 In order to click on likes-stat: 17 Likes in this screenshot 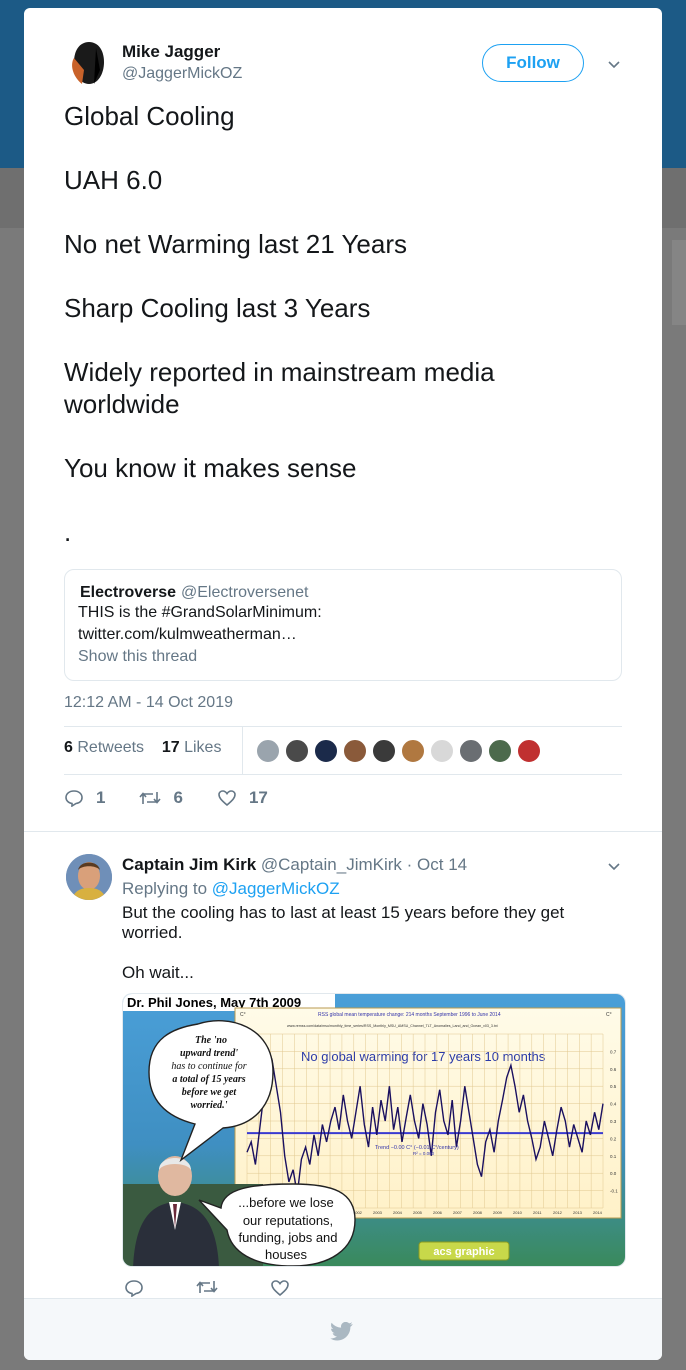, I will do `click(192, 747)`.